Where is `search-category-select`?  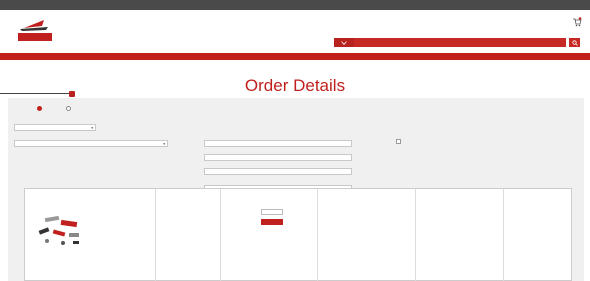
search-category-select is located at coordinates (344, 42).